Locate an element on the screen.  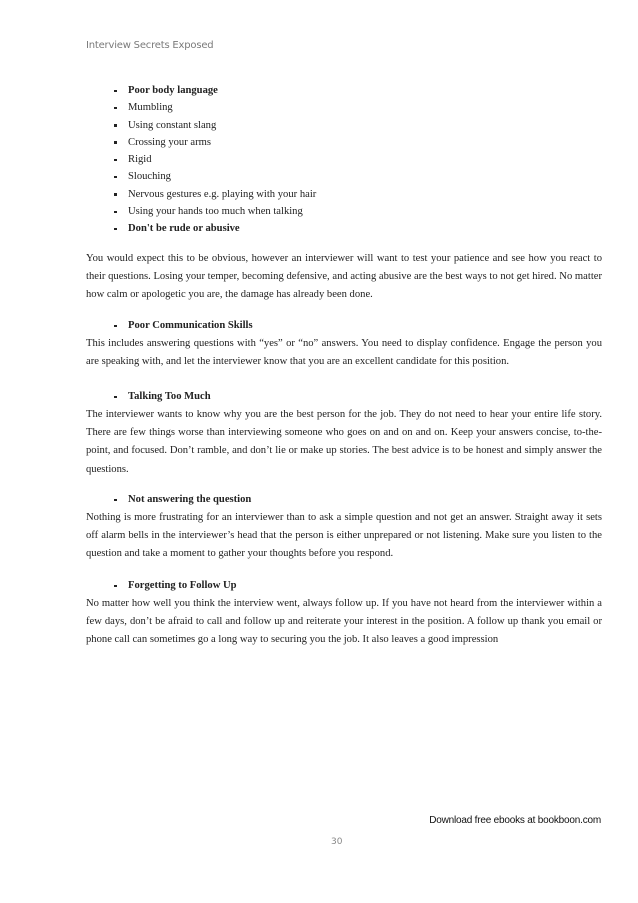
list-item-text: Poor body language is located at coordinates (173, 90).